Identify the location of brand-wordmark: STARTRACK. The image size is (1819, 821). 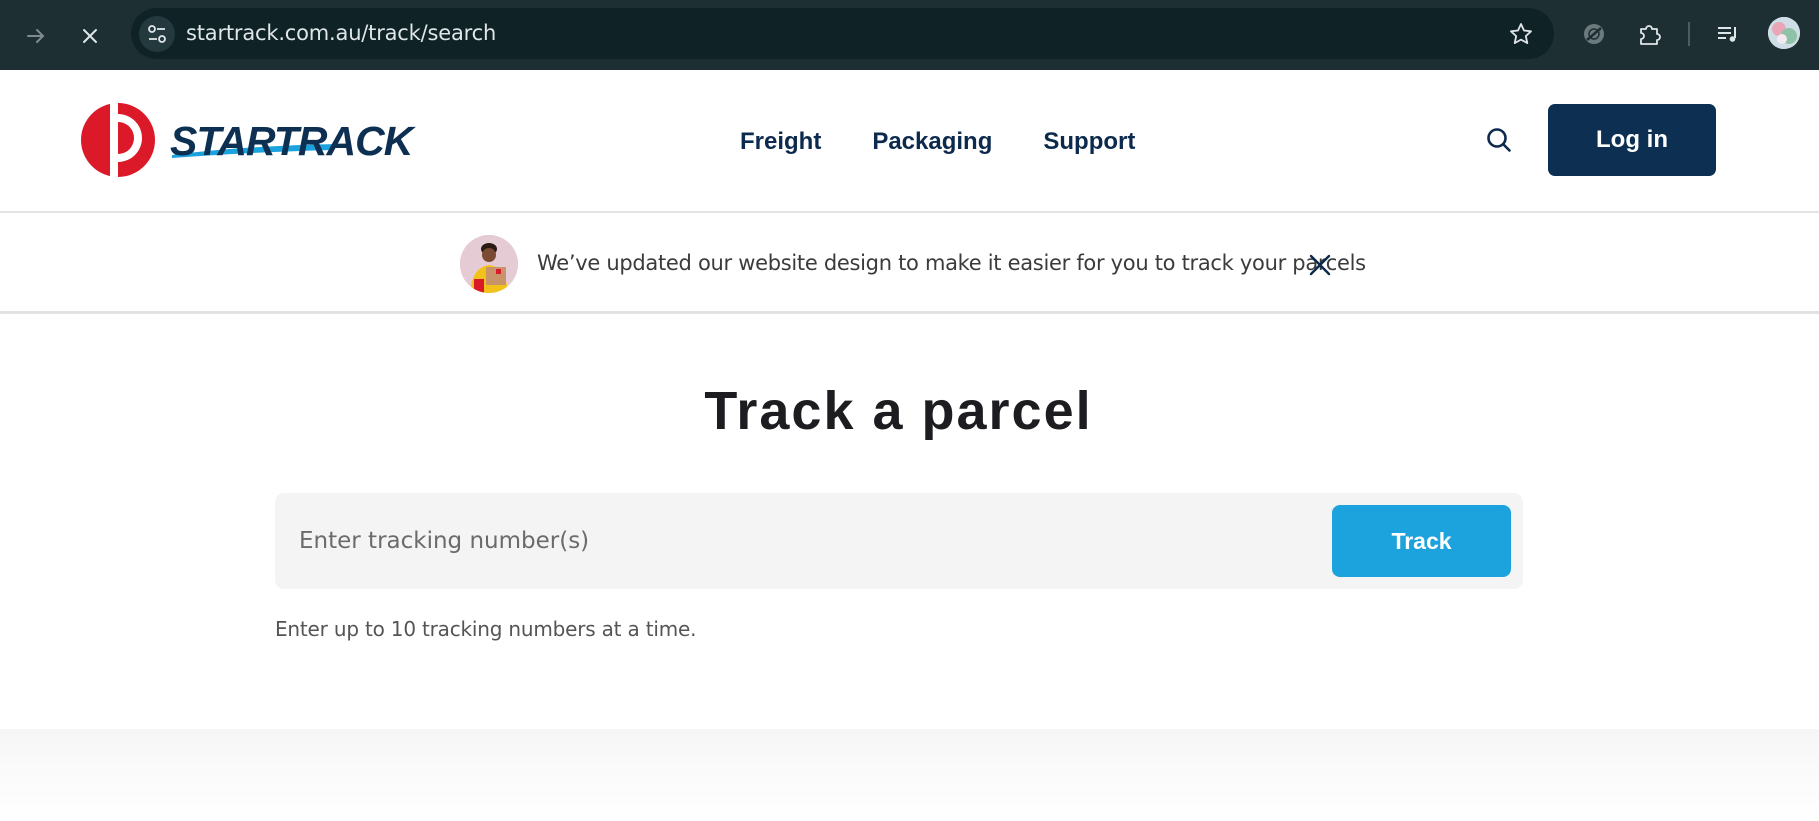
(291, 141).